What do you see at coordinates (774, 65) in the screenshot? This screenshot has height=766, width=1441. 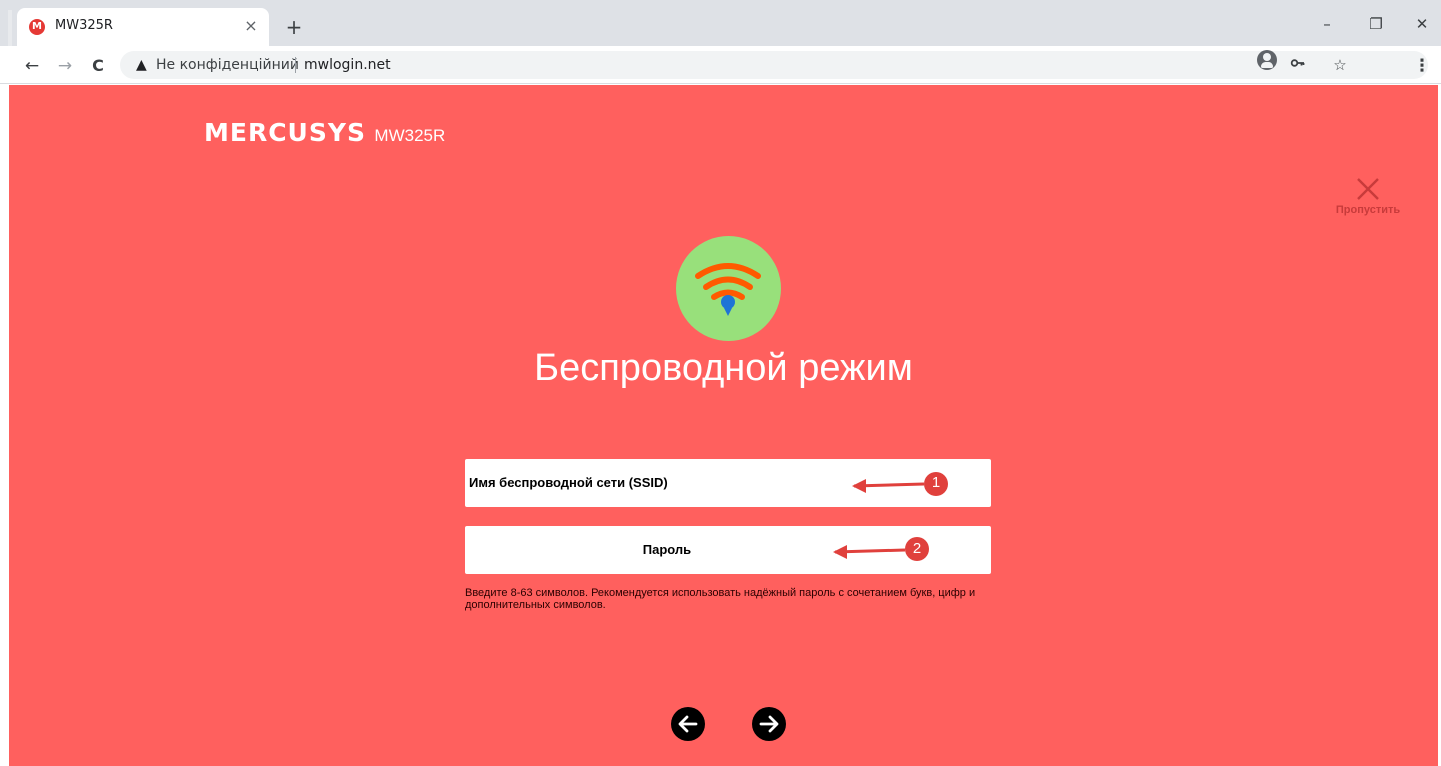 I see `address-bar: ▲ Не конфіденційний mwlogin.net ☆` at bounding box center [774, 65].